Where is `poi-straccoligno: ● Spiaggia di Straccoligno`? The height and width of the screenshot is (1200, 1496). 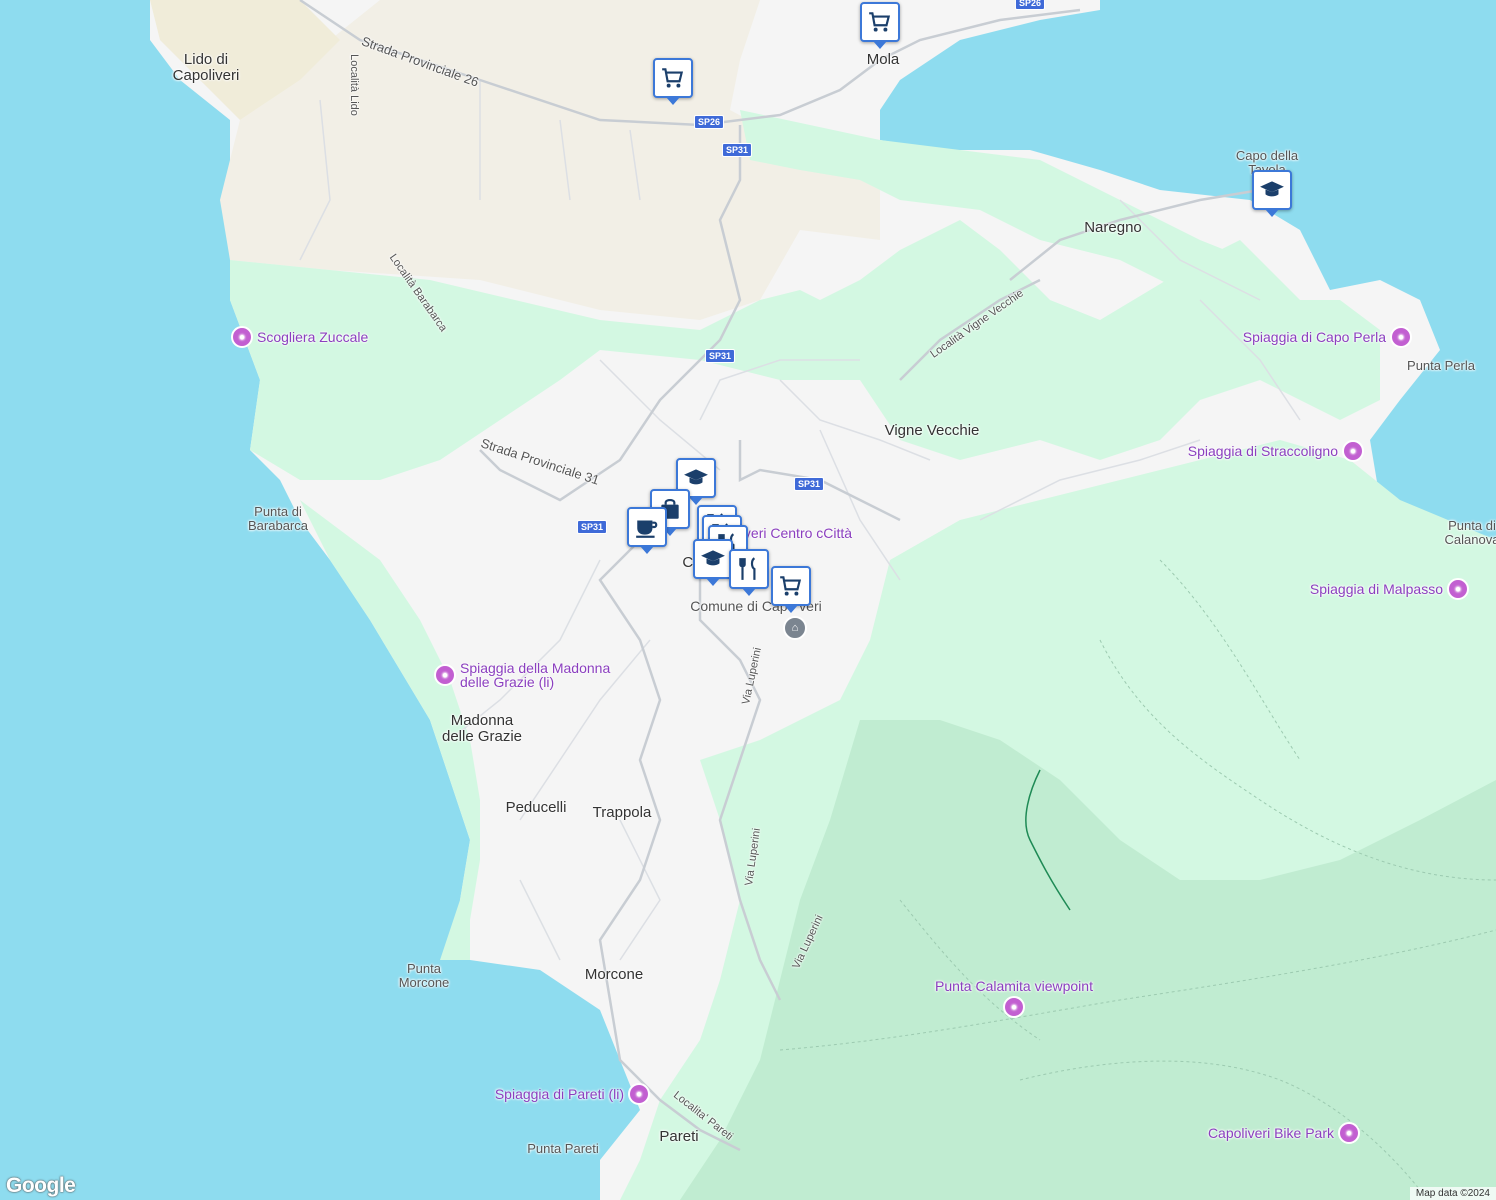
poi-straccoligno: ● Spiaggia di Straccoligno is located at coordinates (1276, 451).